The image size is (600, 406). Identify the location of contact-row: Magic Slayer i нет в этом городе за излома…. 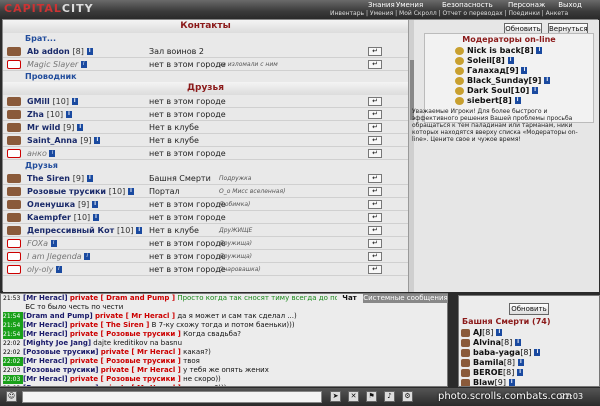
(205, 64).